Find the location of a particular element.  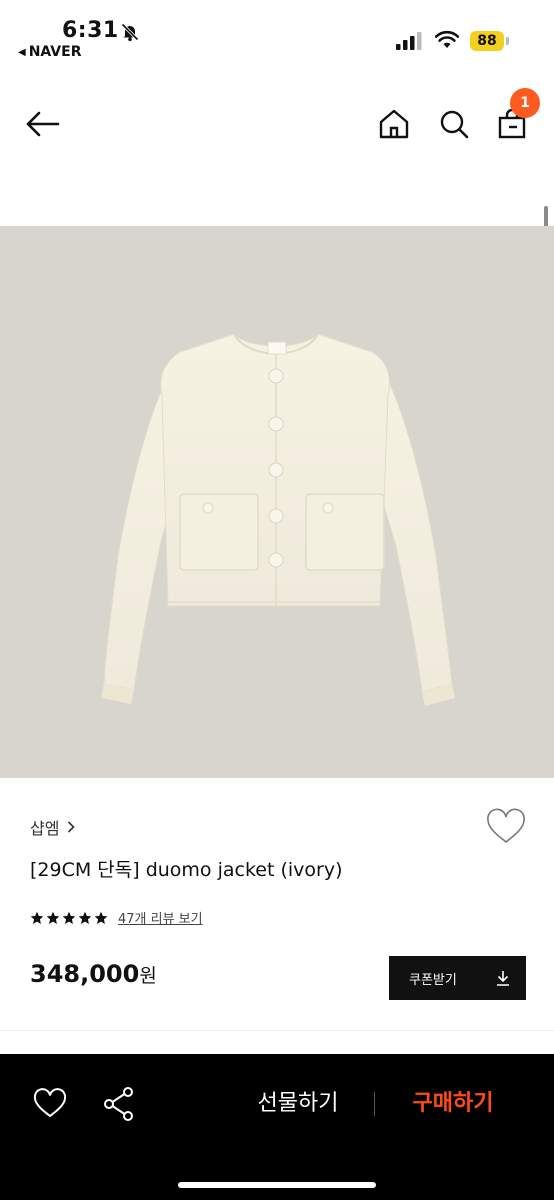

brand-link: 샵엠 is located at coordinates (53, 827).